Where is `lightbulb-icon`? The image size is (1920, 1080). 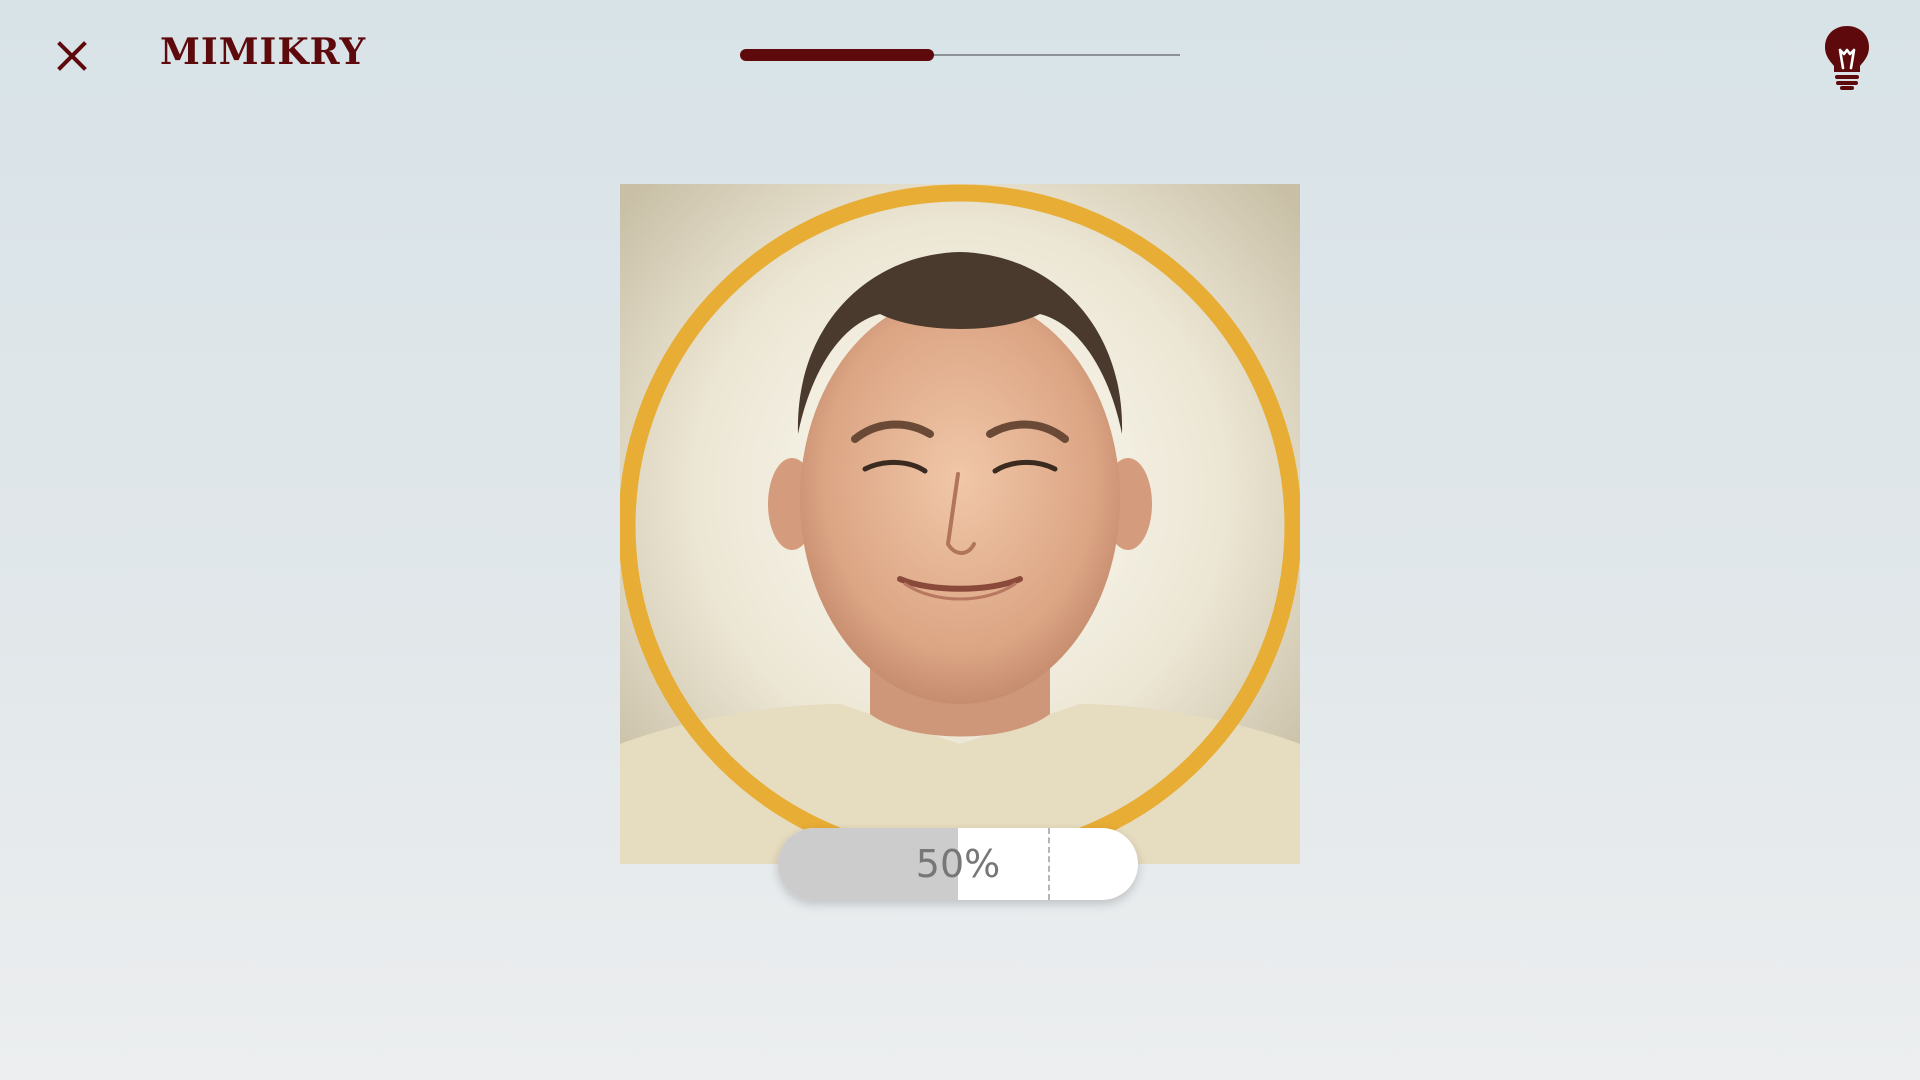
lightbulb-icon is located at coordinates (1847, 58).